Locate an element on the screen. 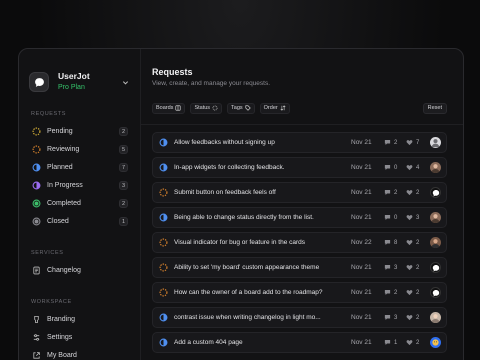 The width and height of the screenshot is (480, 360). filter-status: Status is located at coordinates (206, 108).